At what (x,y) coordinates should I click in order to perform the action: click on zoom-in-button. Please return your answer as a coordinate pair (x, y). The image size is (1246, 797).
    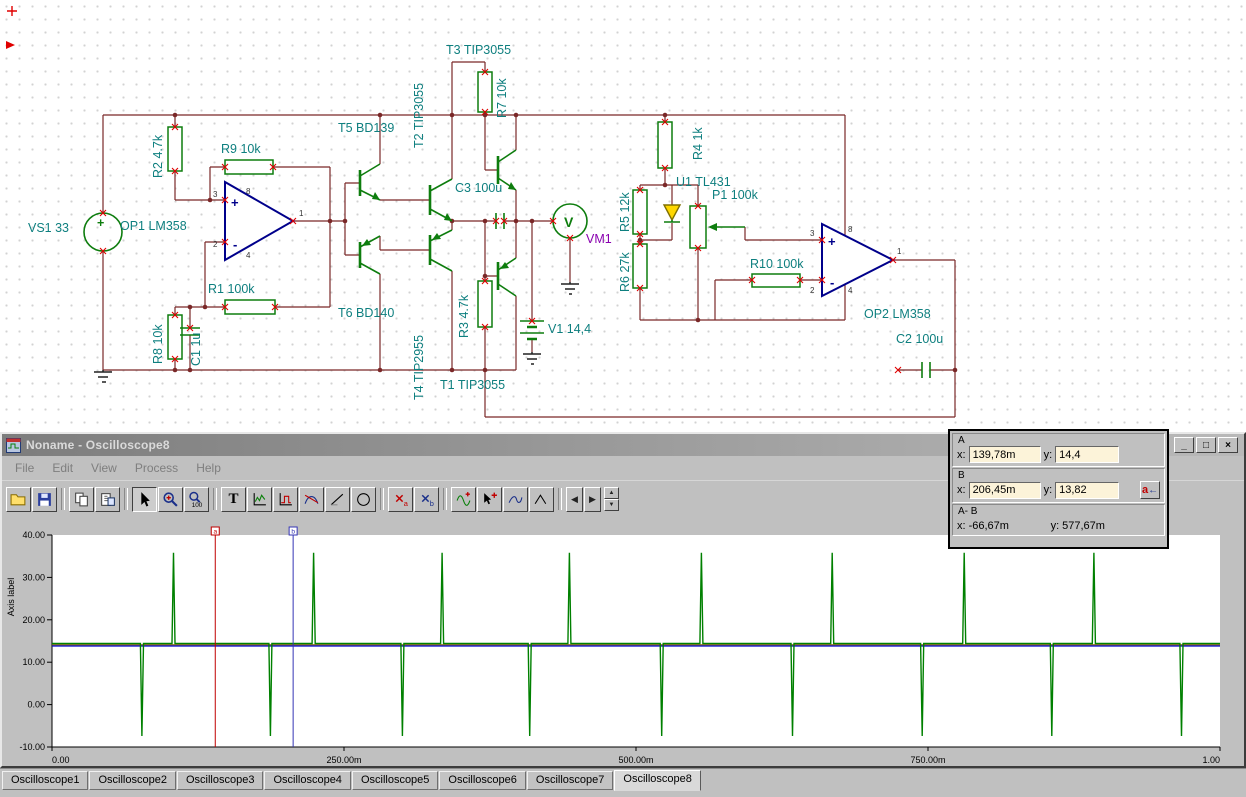
    Looking at the image, I should click on (170, 499).